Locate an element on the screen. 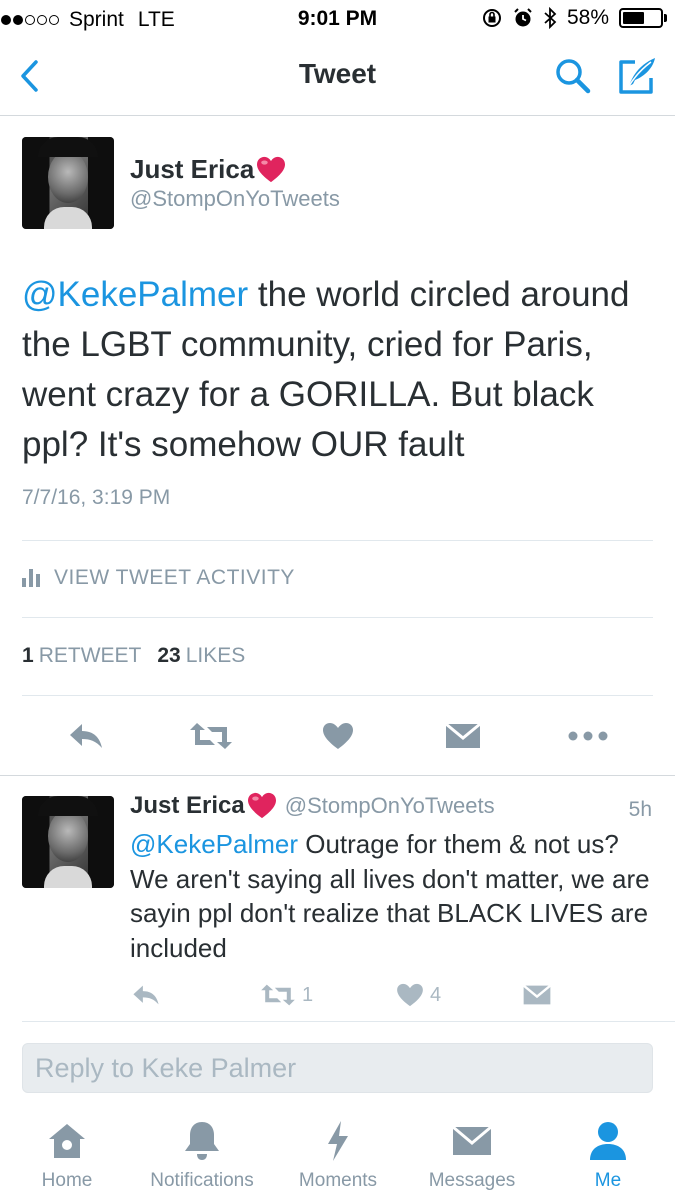 The height and width of the screenshot is (1200, 675). direct-message-button is located at coordinates (463, 736).